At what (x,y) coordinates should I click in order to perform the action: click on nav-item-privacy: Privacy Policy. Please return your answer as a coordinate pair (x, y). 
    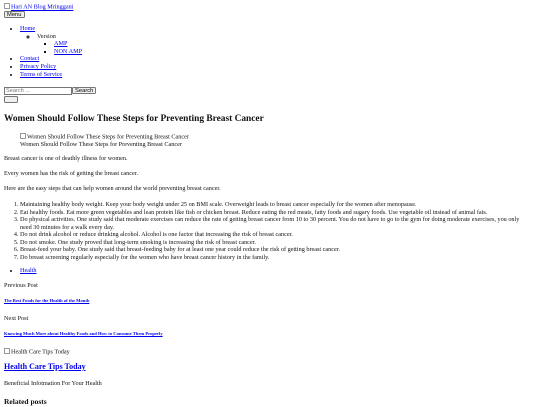
    Looking at the image, I should click on (51, 67).